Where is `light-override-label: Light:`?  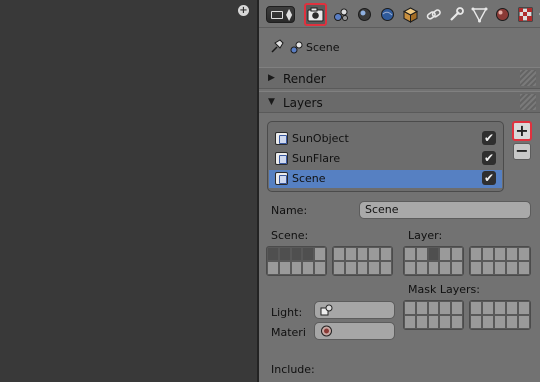
light-override-label: Light: is located at coordinates (287, 312).